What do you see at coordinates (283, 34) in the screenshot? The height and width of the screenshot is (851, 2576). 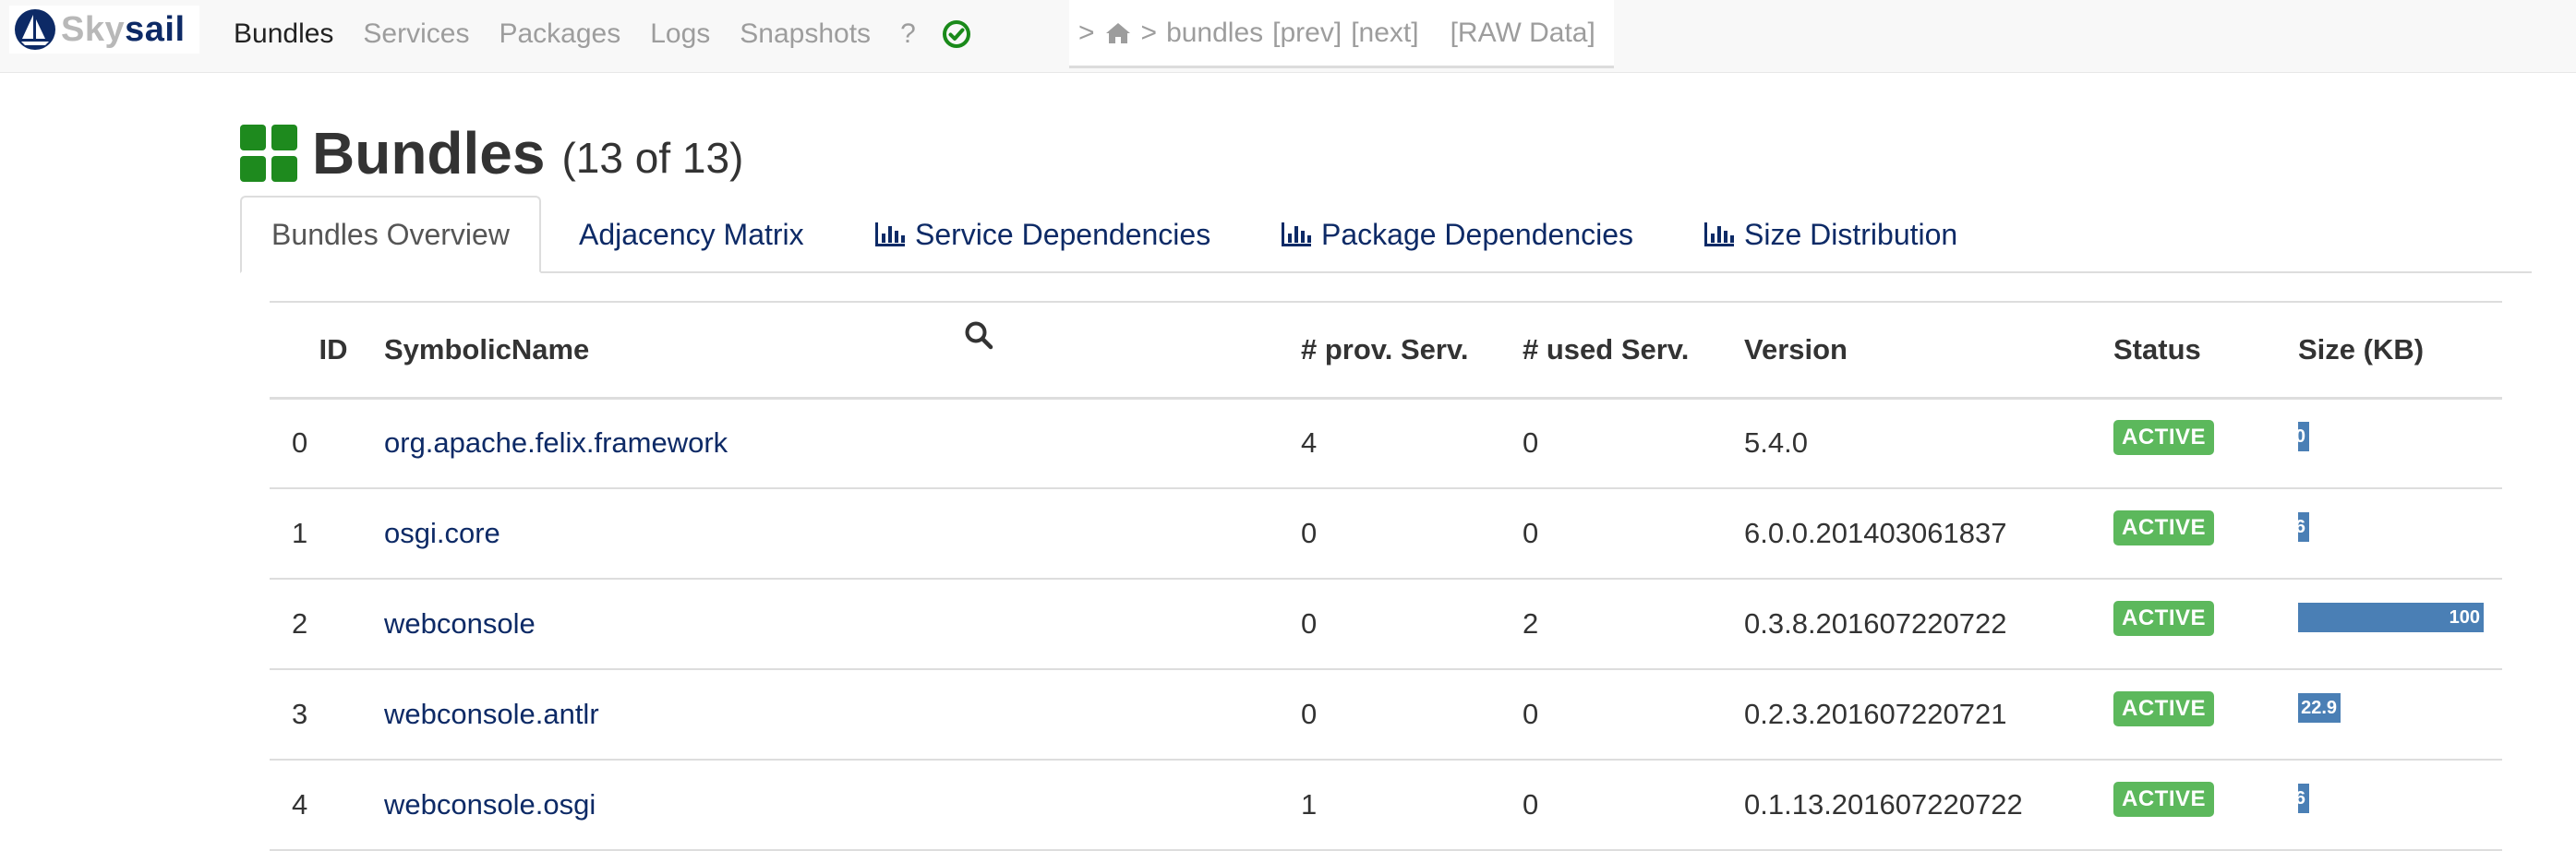 I see `nav-item-bundles: Bundles` at bounding box center [283, 34].